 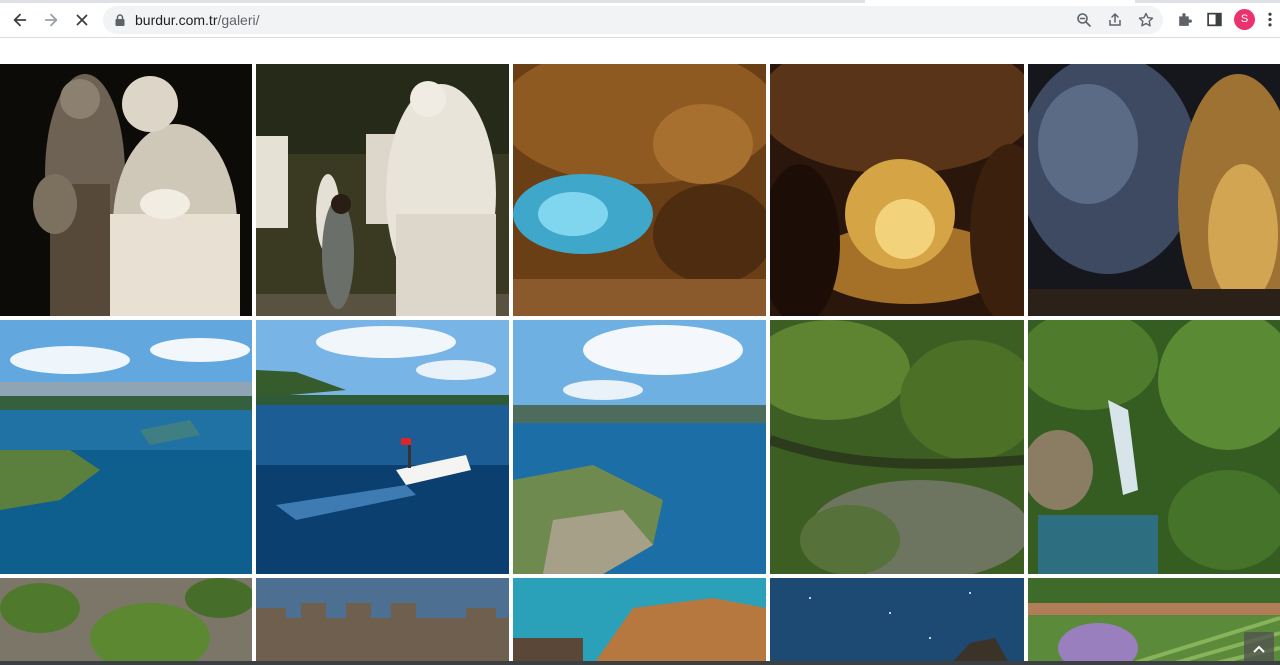 I want to click on browser-toolbar: burdur.com.tr/galeri/ S, so click(x=640, y=19).